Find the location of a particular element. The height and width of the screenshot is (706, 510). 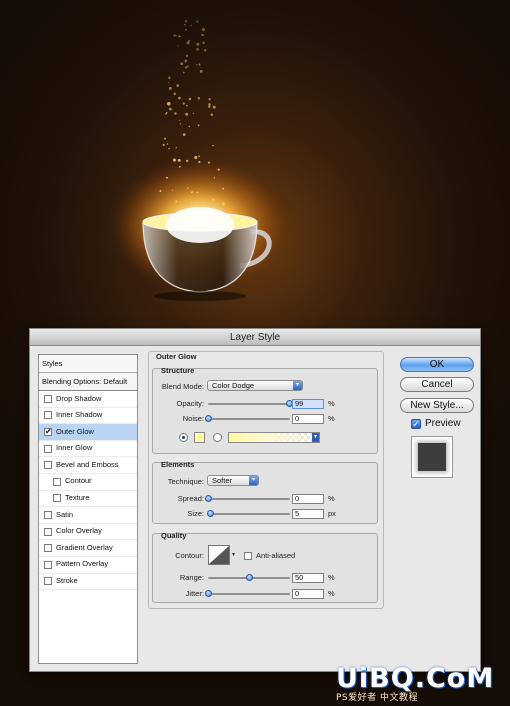

opacity-slider is located at coordinates (251, 404).